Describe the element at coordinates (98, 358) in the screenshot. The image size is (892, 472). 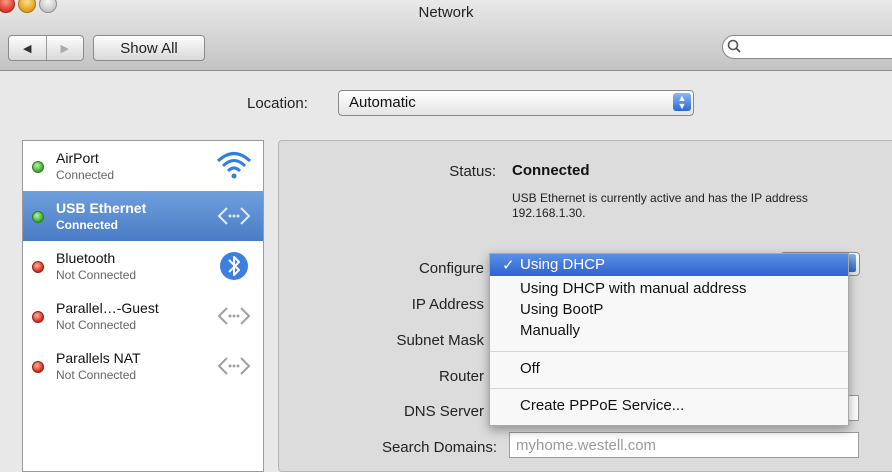
I see `service-name: Parallels NAT` at that location.